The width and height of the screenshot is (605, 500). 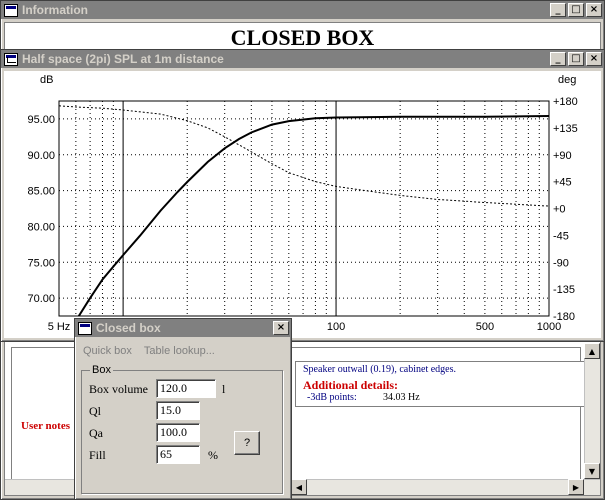 What do you see at coordinates (247, 443) in the screenshot?
I see `help-button: ?` at bounding box center [247, 443].